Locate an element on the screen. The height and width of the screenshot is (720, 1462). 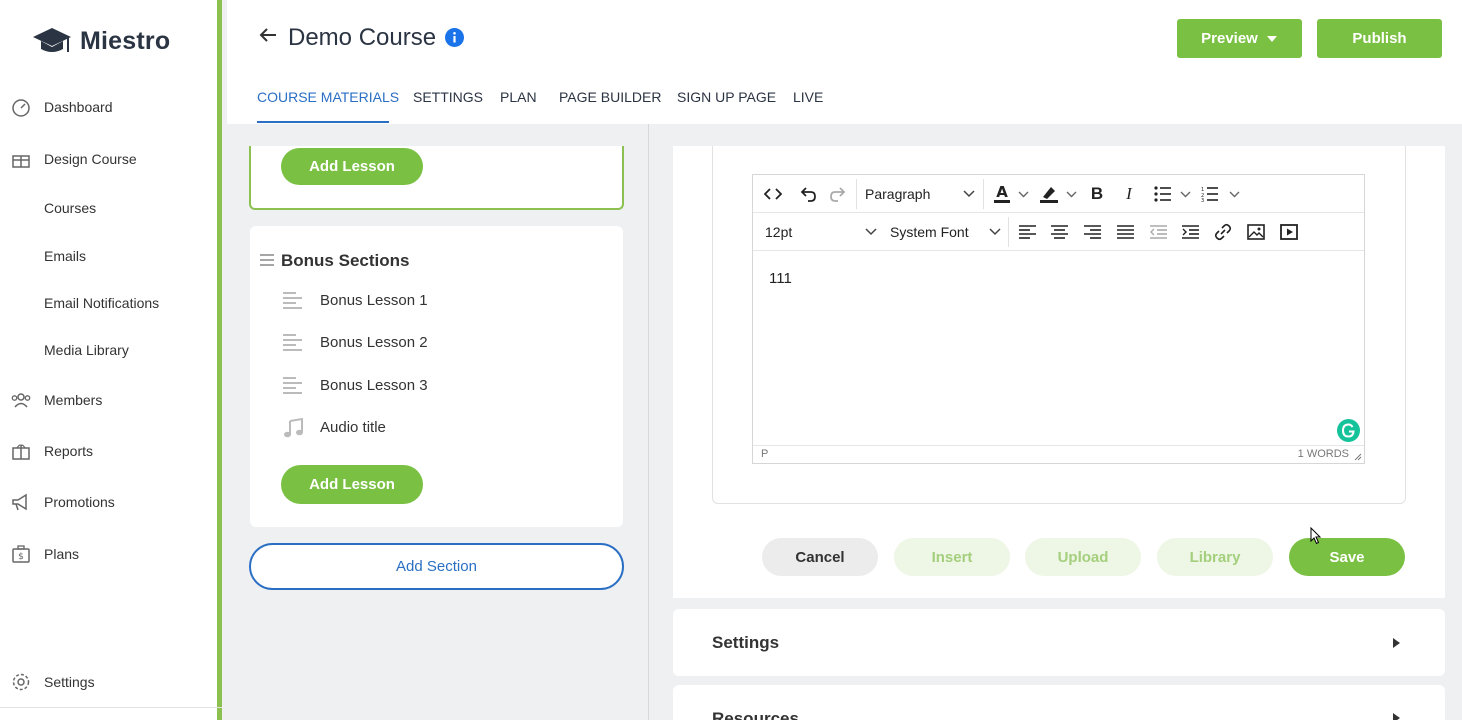
highlight-color-button is located at coordinates (1049, 194).